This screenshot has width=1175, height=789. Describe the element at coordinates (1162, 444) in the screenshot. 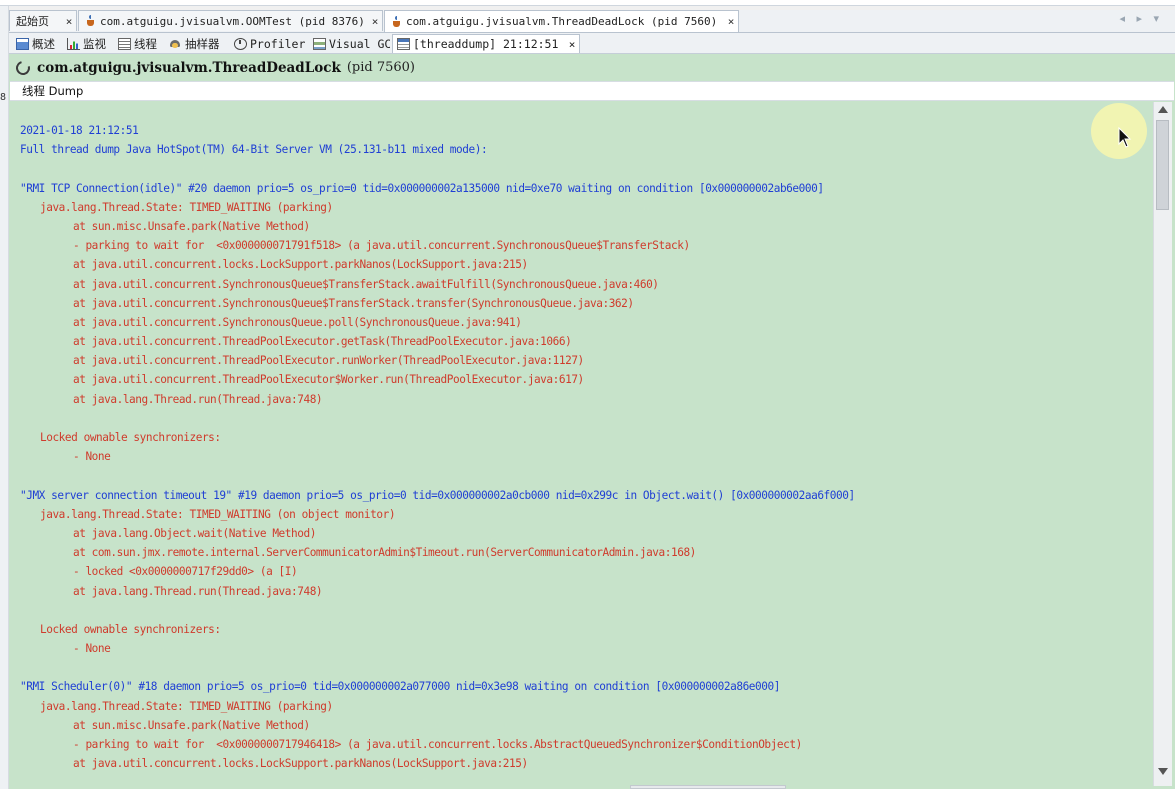

I see `vertical-scrollbar` at that location.